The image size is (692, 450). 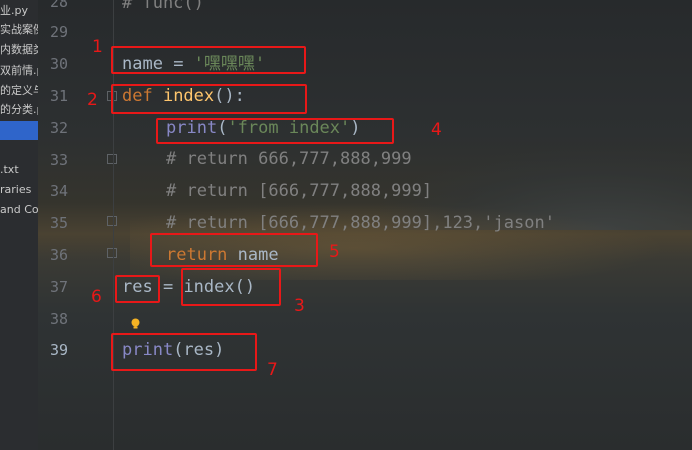 I want to click on line-number-current: 39, so click(x=58, y=350).